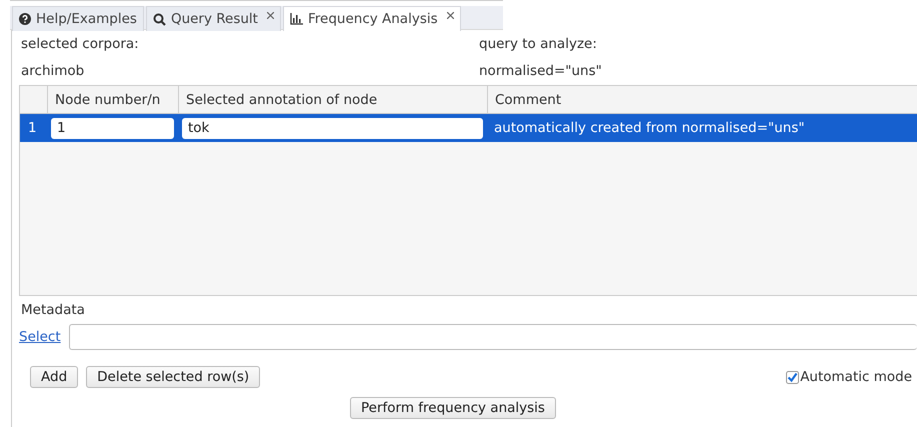 This screenshot has width=917, height=427. I want to click on perform-analysis-button: Perform frequency analysis, so click(453, 408).